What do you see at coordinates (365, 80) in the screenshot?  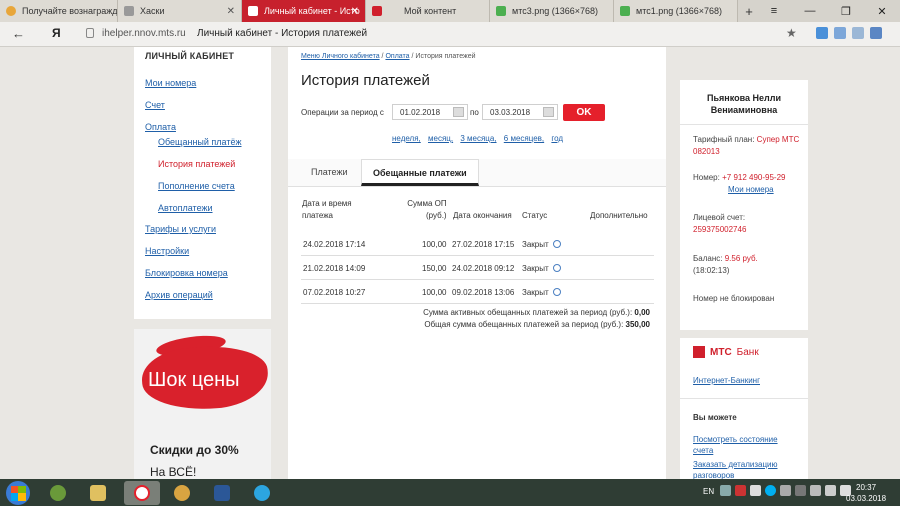 I see `page-title: История платежей` at bounding box center [365, 80].